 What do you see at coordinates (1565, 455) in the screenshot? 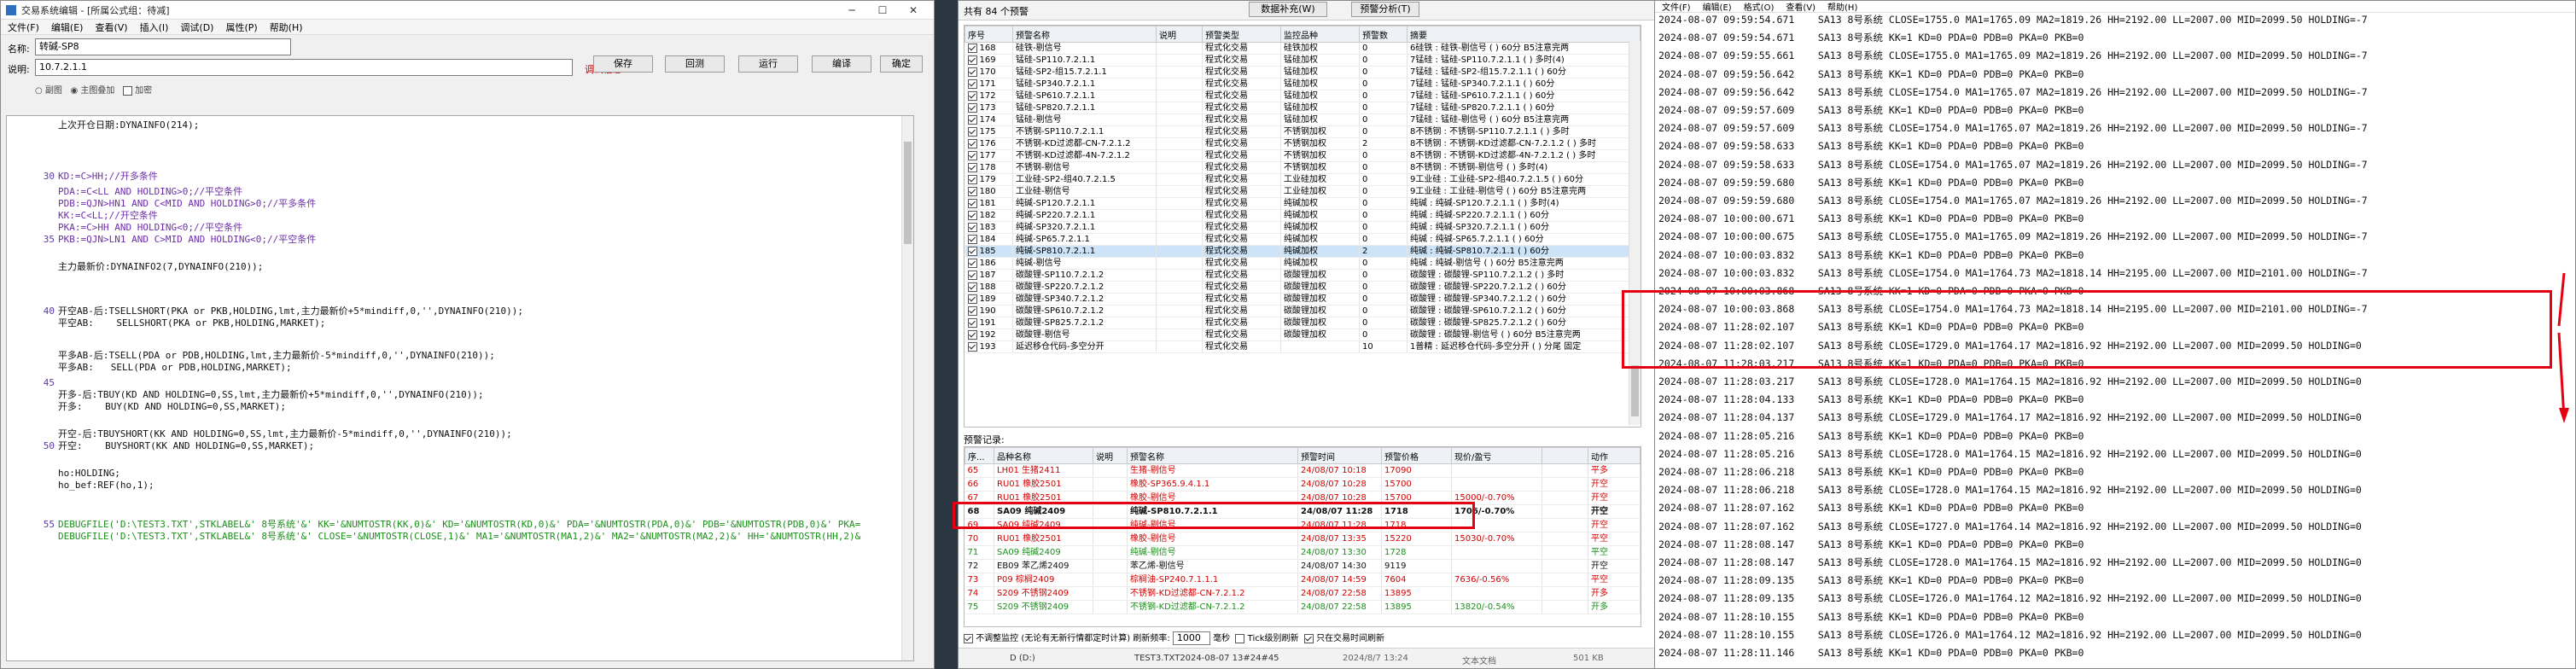
I see `column-header` at bounding box center [1565, 455].